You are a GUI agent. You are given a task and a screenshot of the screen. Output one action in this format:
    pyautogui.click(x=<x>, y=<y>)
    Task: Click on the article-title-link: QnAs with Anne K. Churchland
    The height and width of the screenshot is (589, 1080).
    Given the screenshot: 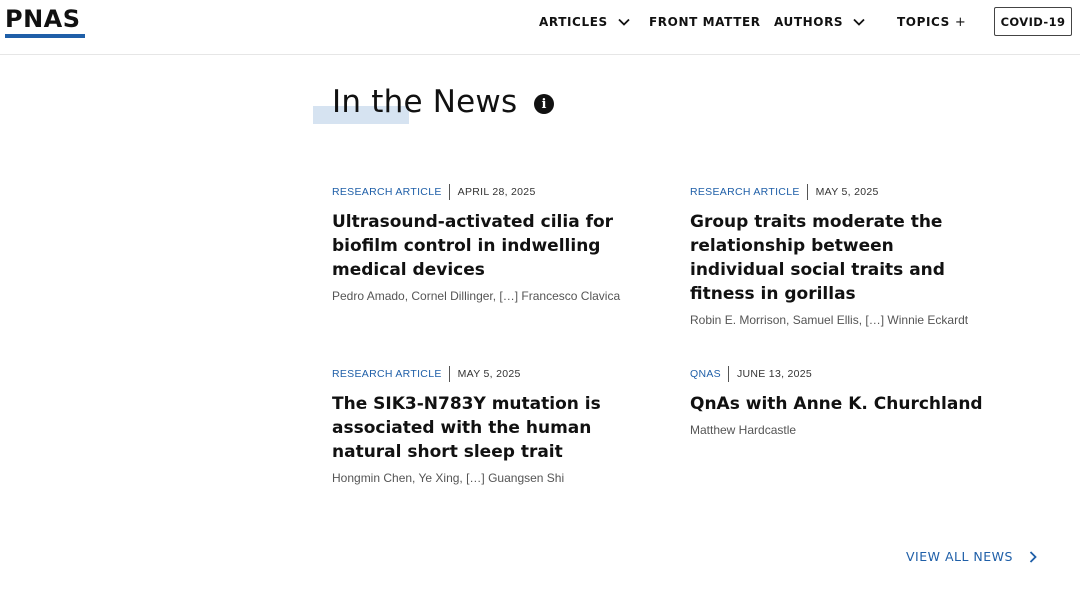 What is the action you would take?
    pyautogui.click(x=860, y=404)
    